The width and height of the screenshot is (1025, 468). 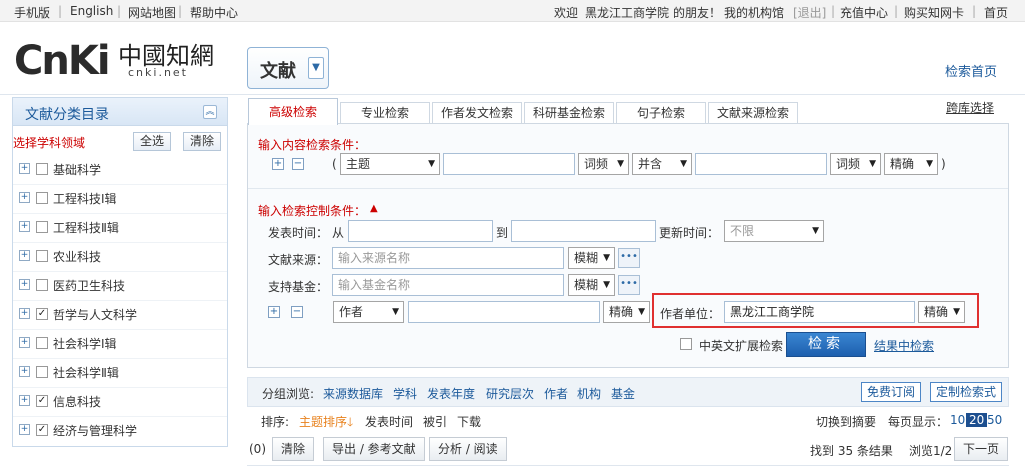 What do you see at coordinates (119, 373) in the screenshot?
I see `sidebar-item: + 社会科学Ⅱ辑` at bounding box center [119, 373].